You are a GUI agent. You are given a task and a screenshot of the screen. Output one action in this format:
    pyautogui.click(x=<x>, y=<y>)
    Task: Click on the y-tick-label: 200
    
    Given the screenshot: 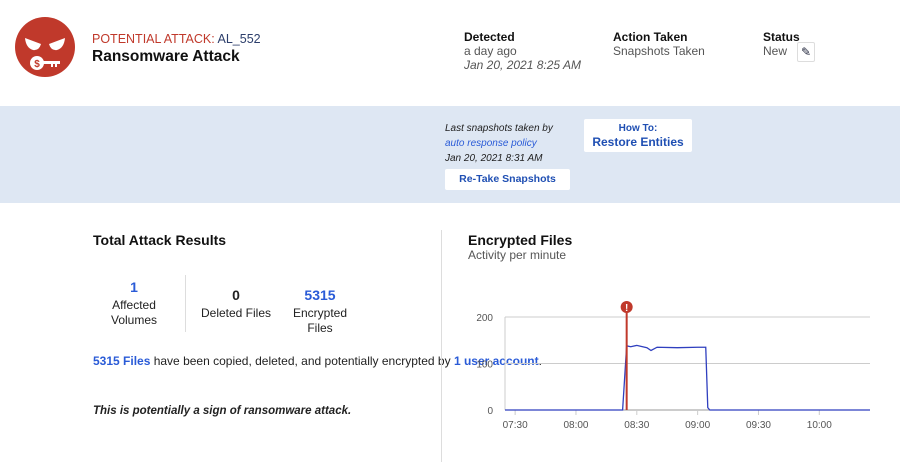 What is the action you would take?
    pyautogui.click(x=484, y=318)
    